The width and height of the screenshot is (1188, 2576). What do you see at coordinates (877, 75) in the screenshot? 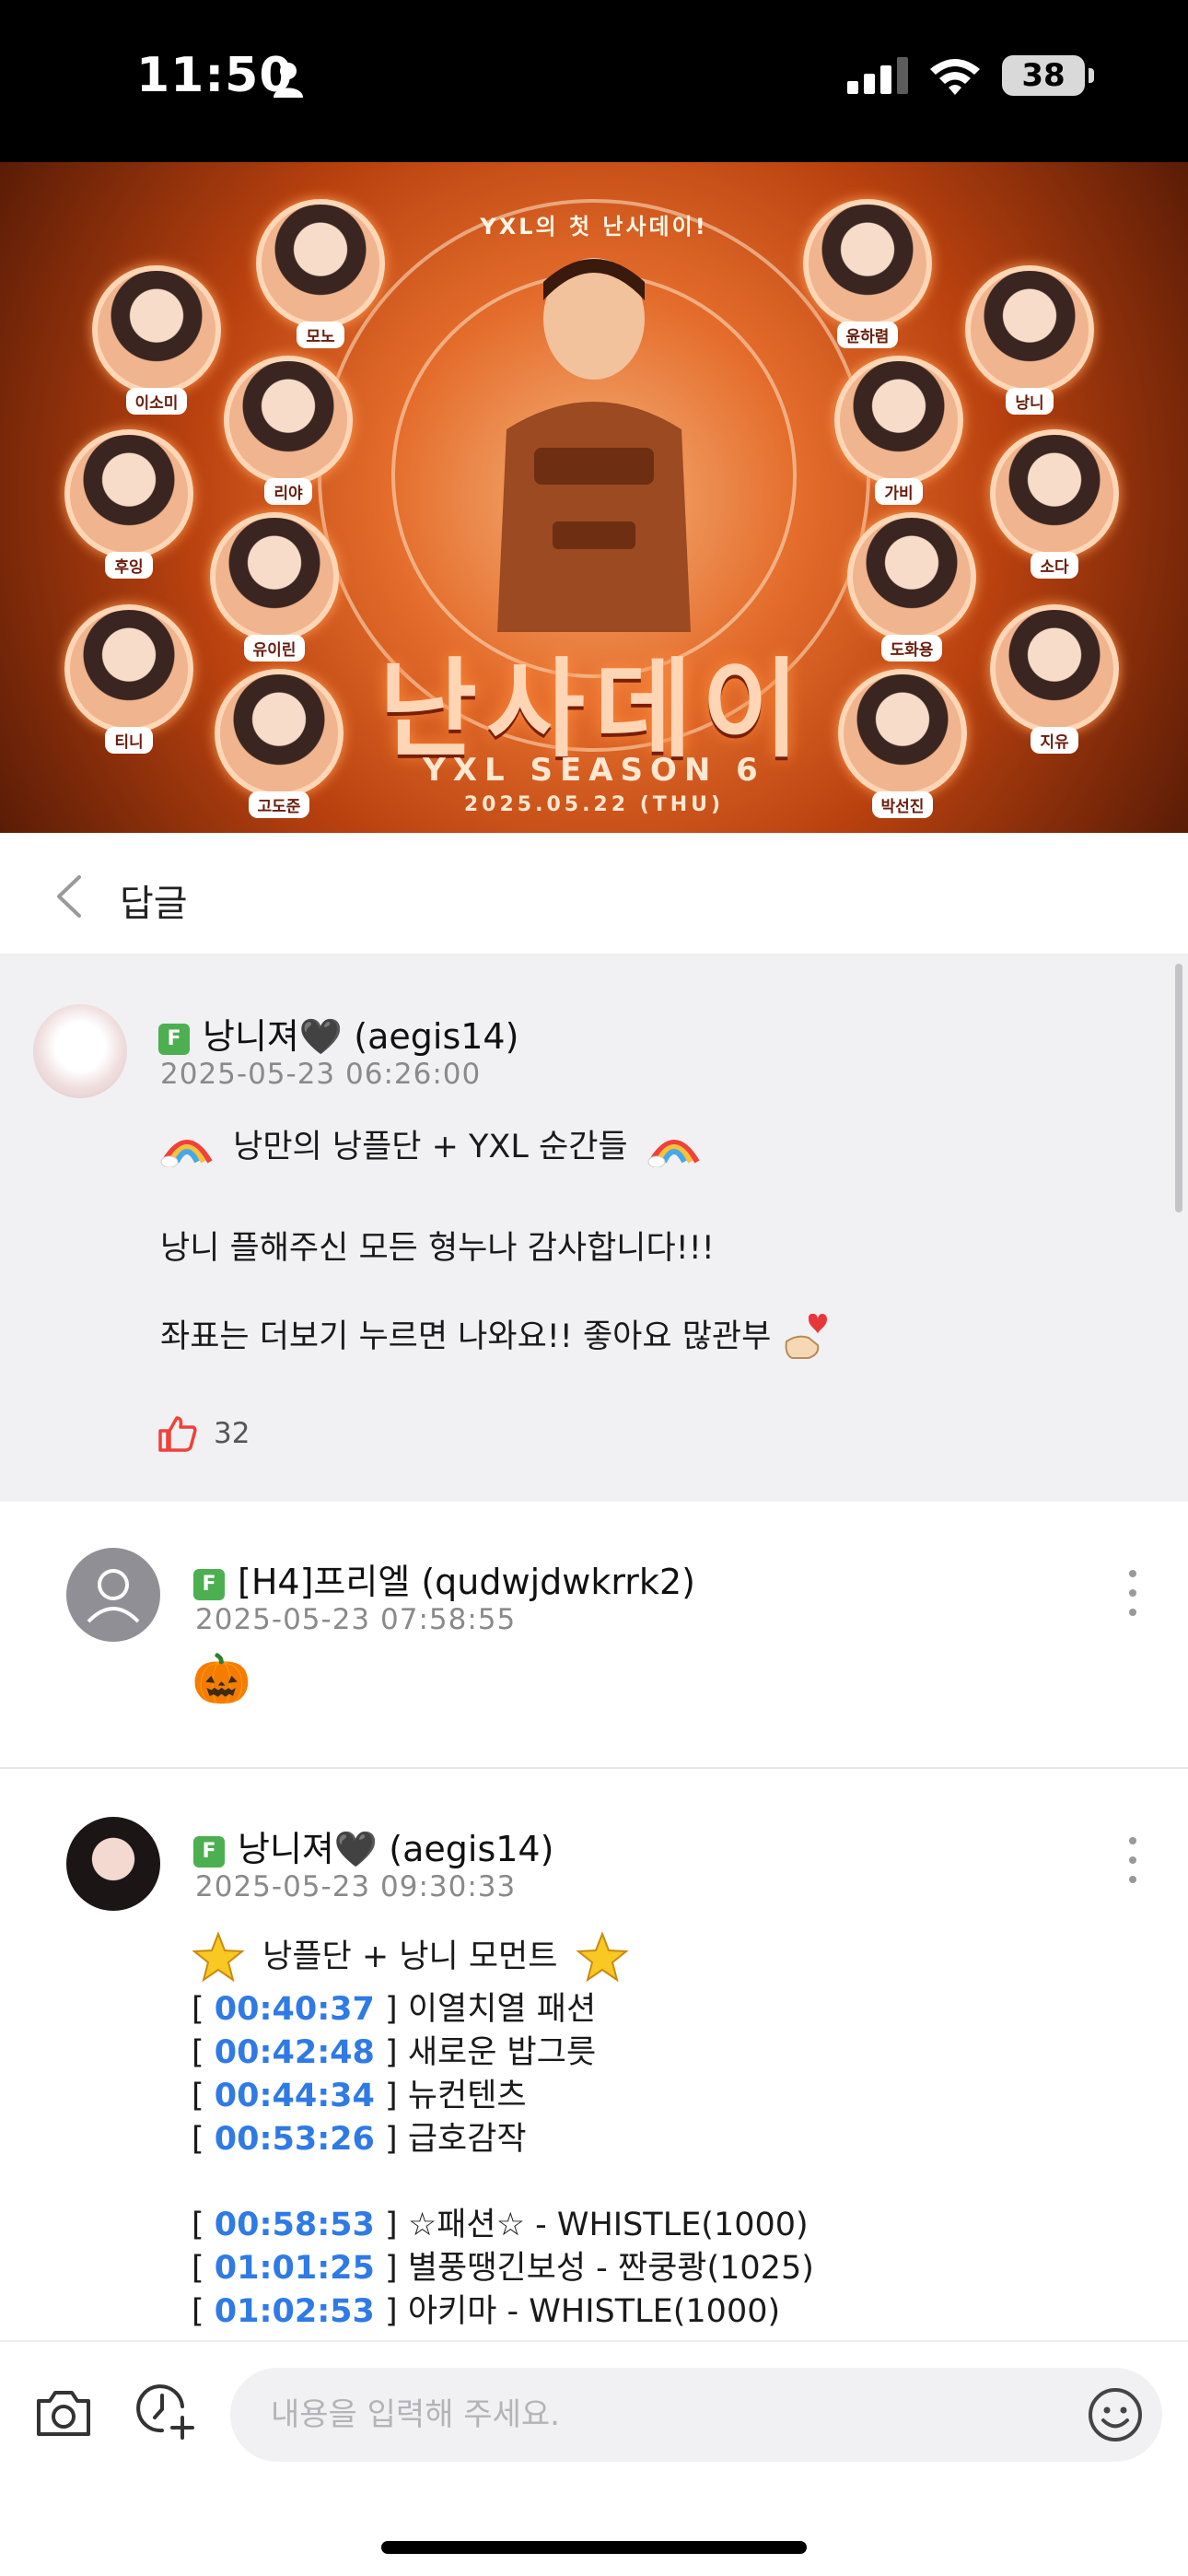
I see `signal-icon` at bounding box center [877, 75].